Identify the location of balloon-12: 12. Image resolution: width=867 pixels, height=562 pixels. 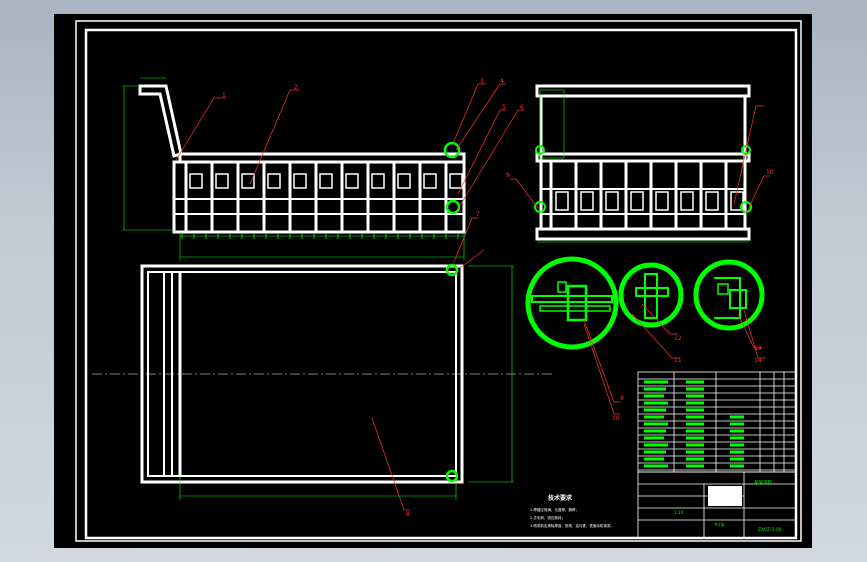
(678, 338).